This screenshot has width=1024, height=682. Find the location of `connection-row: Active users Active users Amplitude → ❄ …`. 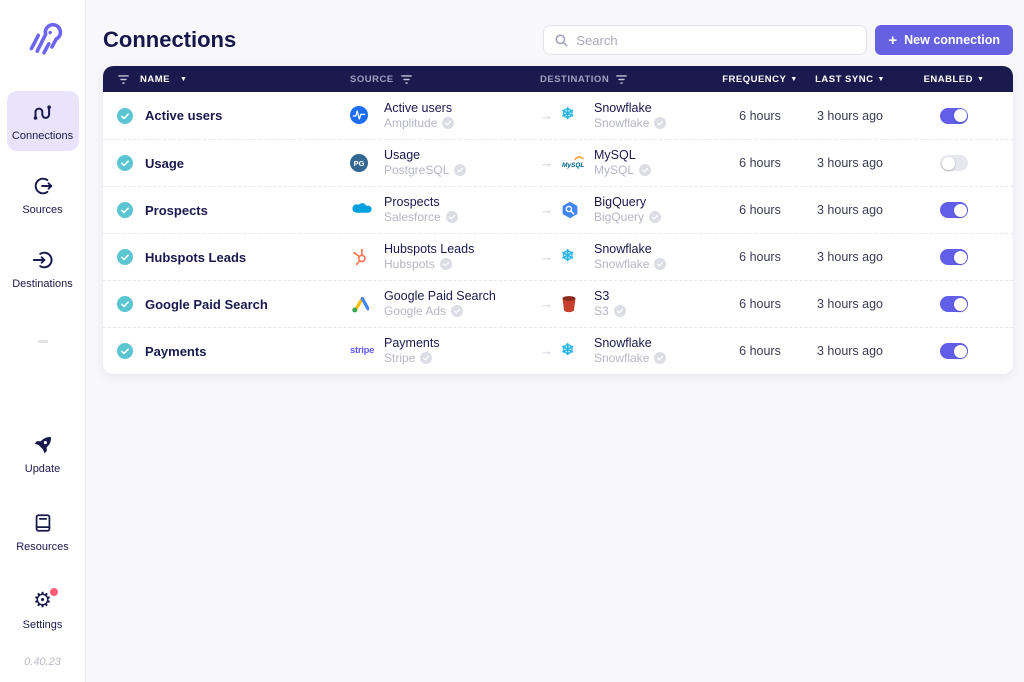

connection-row: Active users Active users Amplitude → ❄ … is located at coordinates (558, 115).